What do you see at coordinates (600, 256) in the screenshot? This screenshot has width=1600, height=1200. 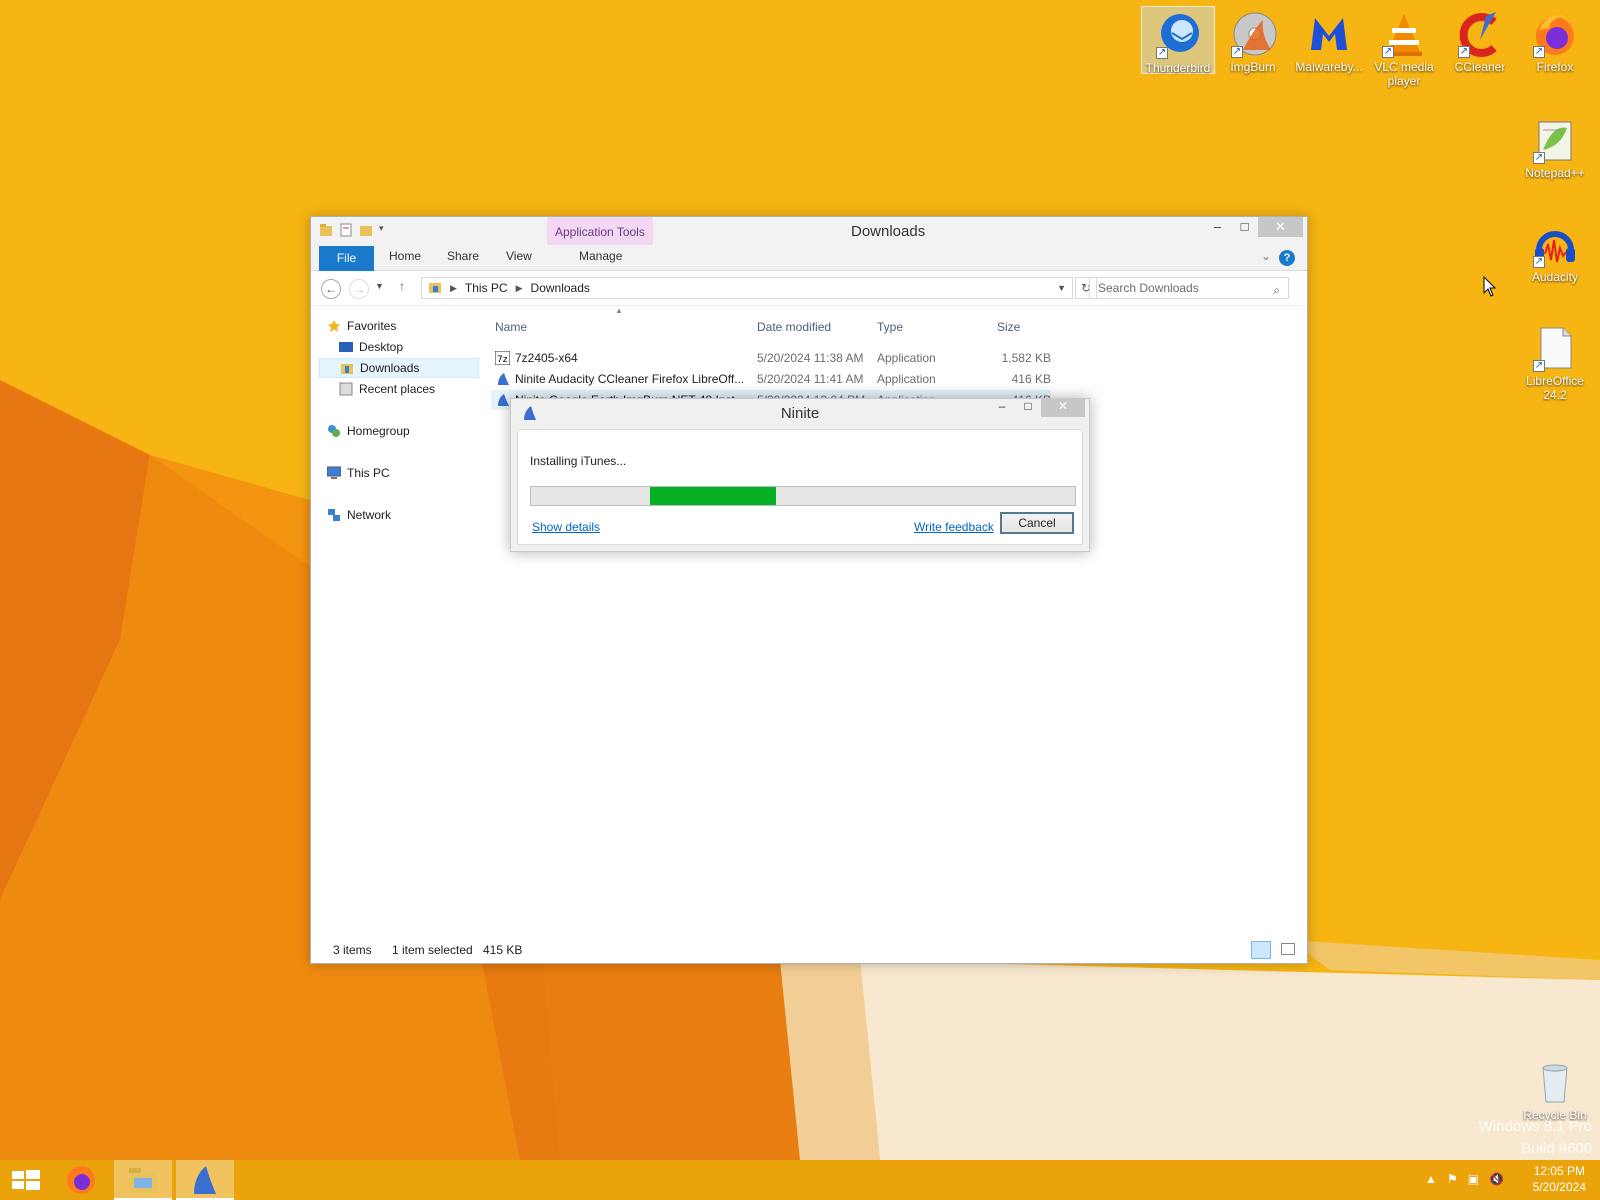 I see `tab-manage: Manage` at bounding box center [600, 256].